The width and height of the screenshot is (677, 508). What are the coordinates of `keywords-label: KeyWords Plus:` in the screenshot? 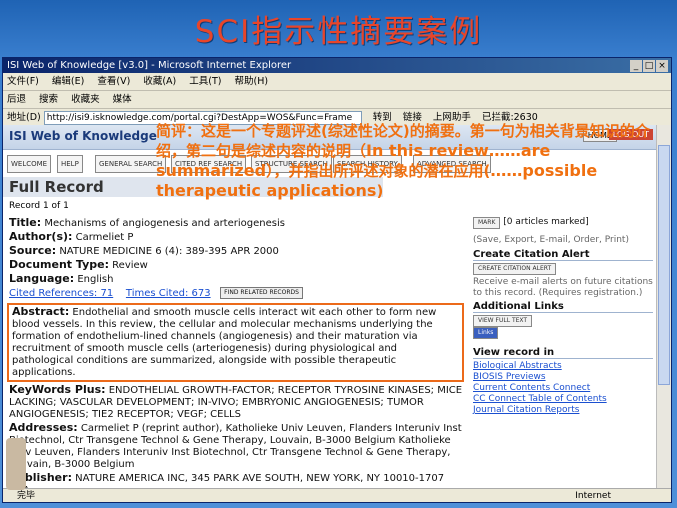 It's located at (57, 389).